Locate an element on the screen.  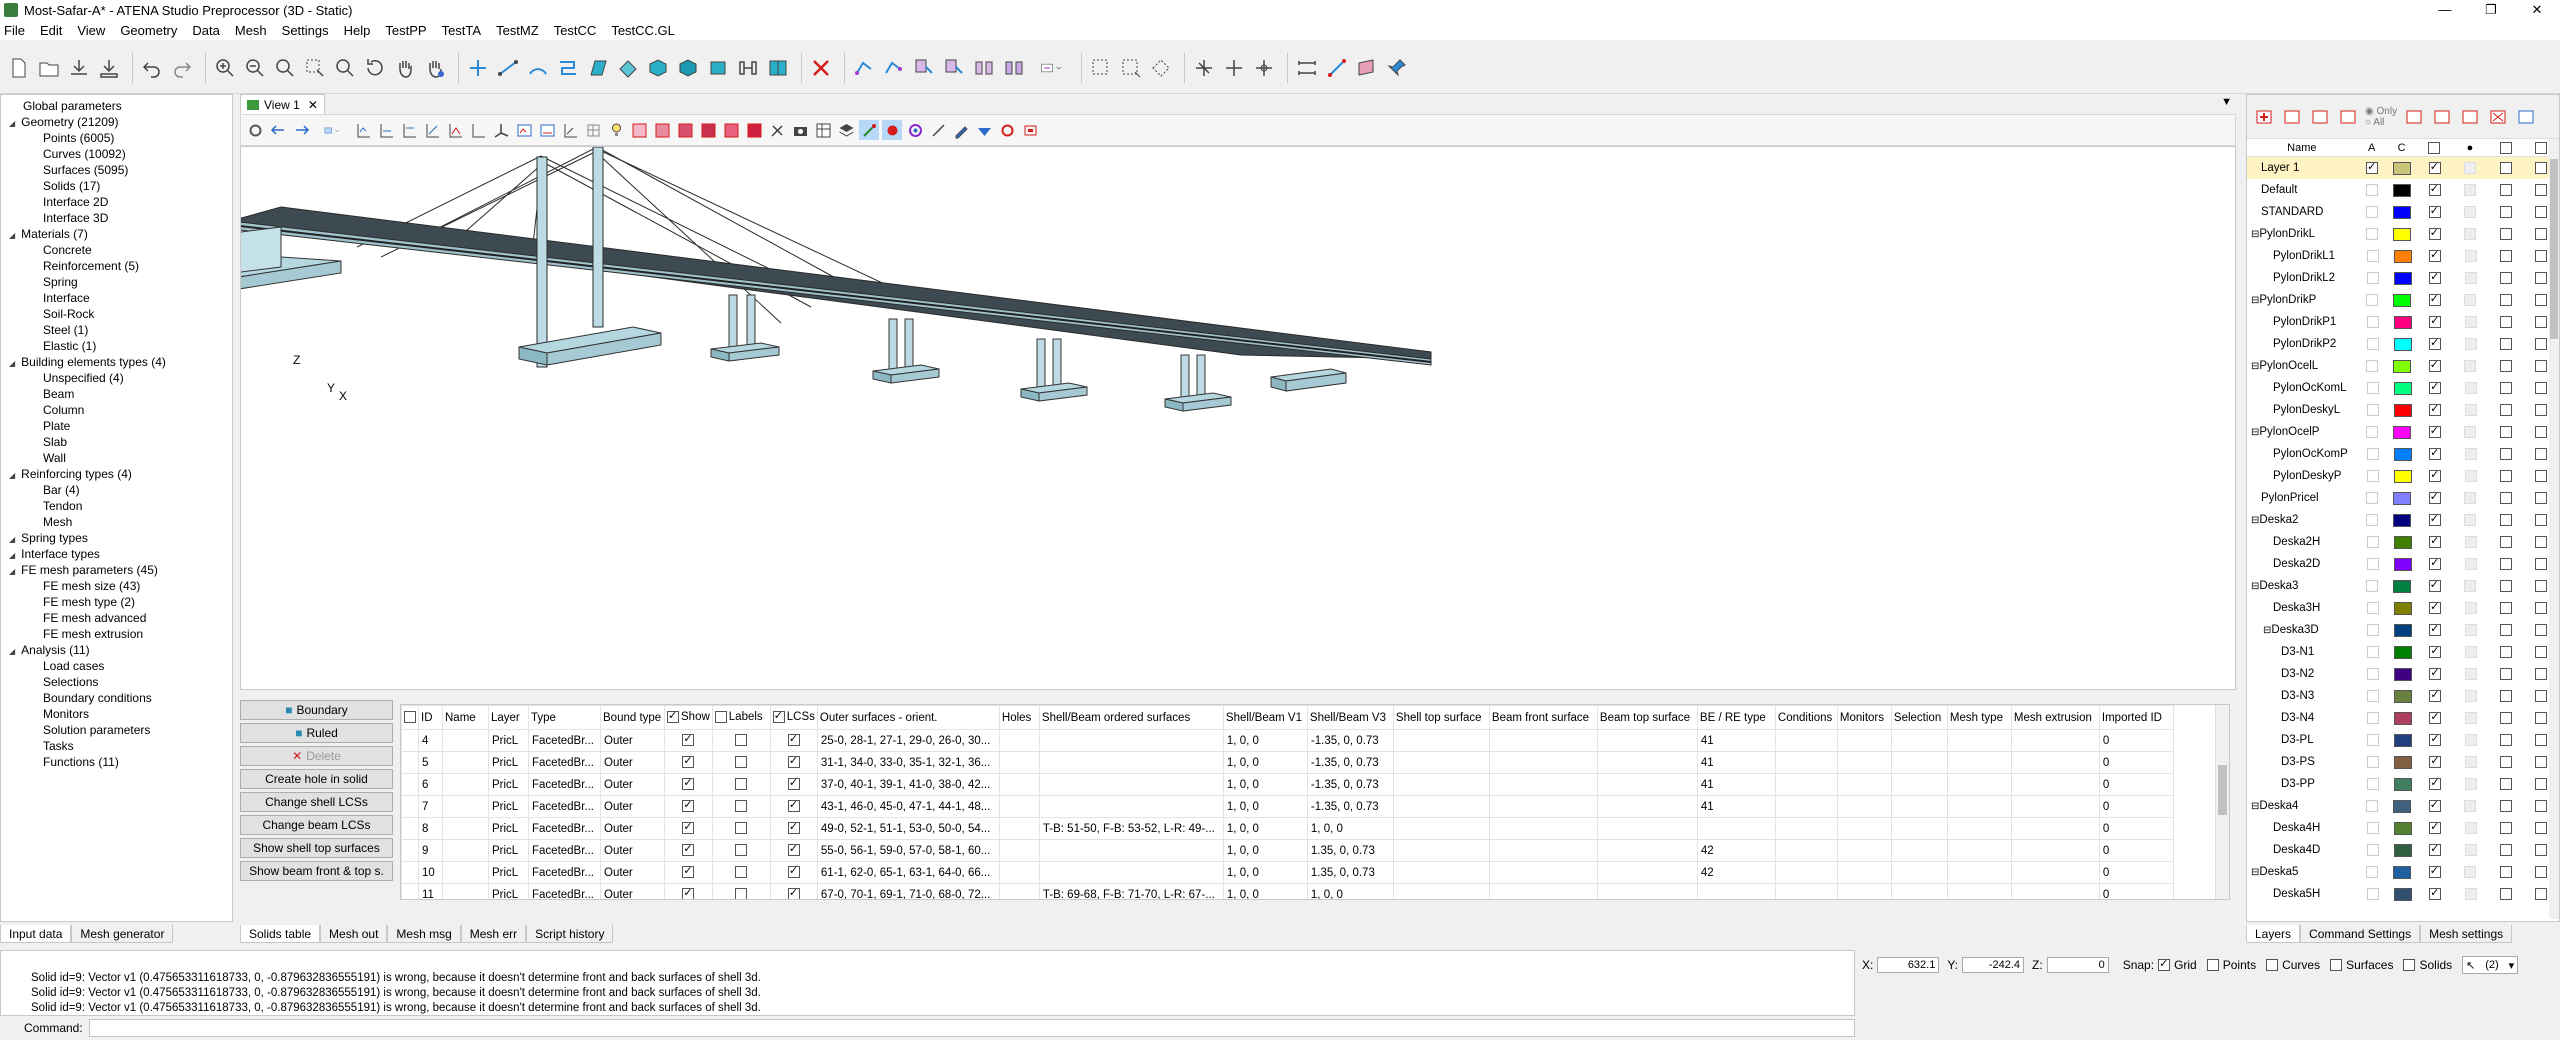
layer-row: ⊟Deska5 is located at coordinates (2403, 872).